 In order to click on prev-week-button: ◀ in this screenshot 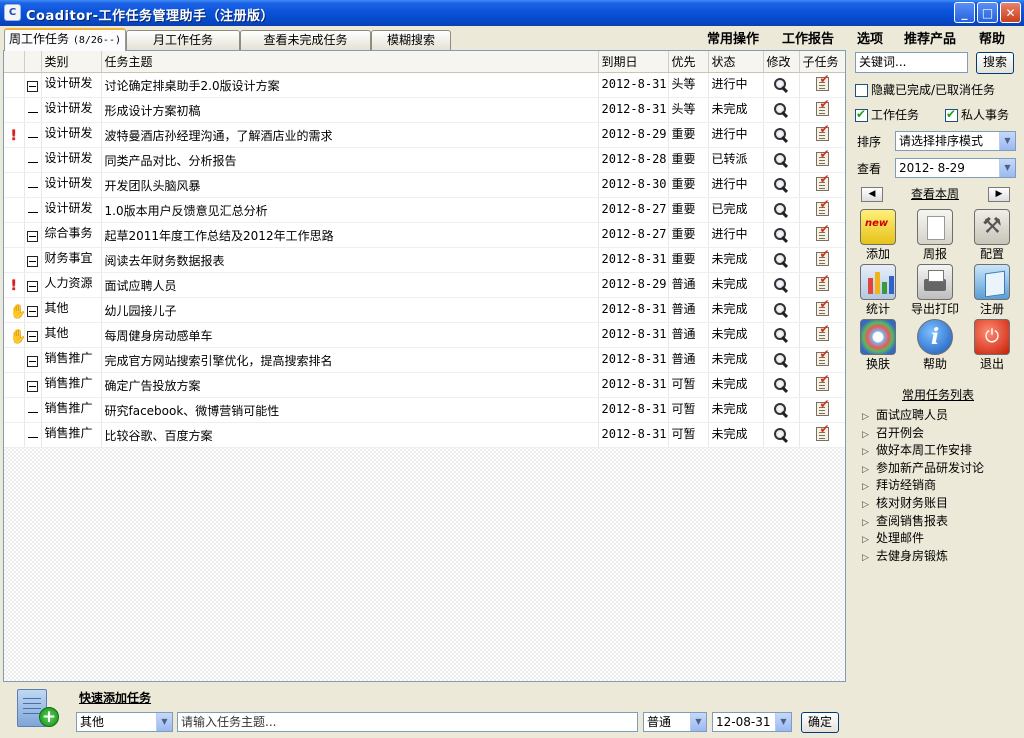, I will do `click(872, 194)`.